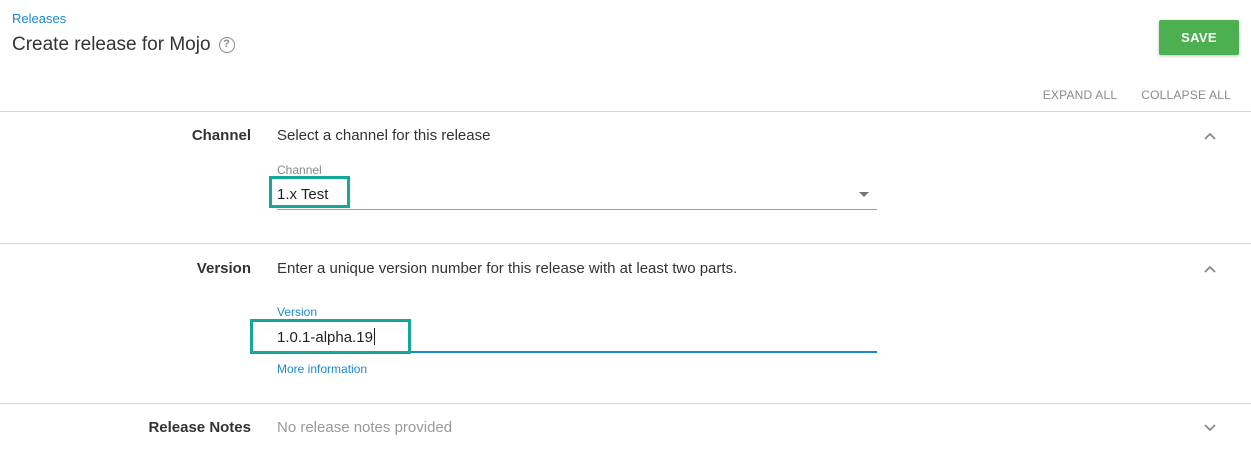 Image resolution: width=1251 pixels, height=450 pixels. I want to click on question-circle-icon: ?, so click(226, 45).